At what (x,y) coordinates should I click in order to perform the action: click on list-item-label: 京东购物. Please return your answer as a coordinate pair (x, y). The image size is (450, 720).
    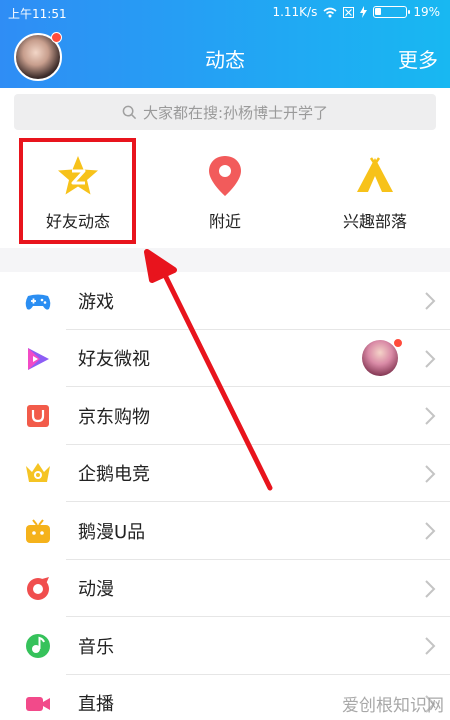
    Looking at the image, I should click on (114, 417).